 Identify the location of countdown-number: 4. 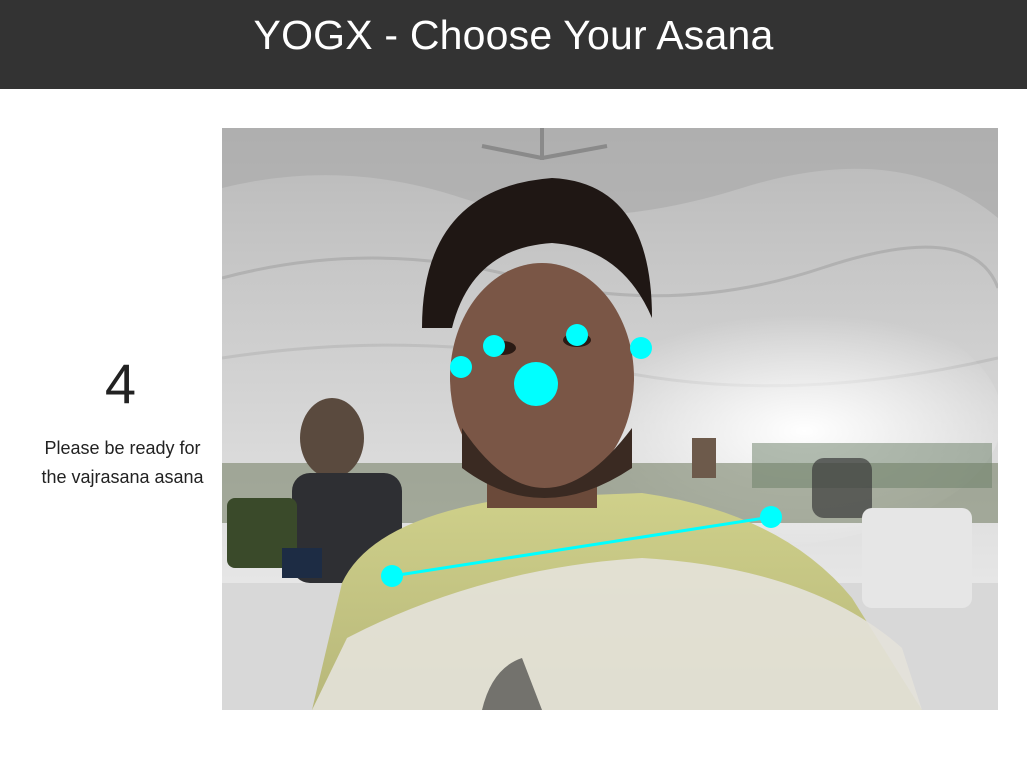
(120, 383).